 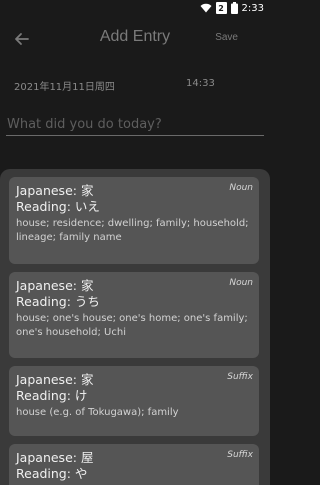 I want to click on meaning: house (e.g. of Tokugawa); family, so click(x=97, y=412).